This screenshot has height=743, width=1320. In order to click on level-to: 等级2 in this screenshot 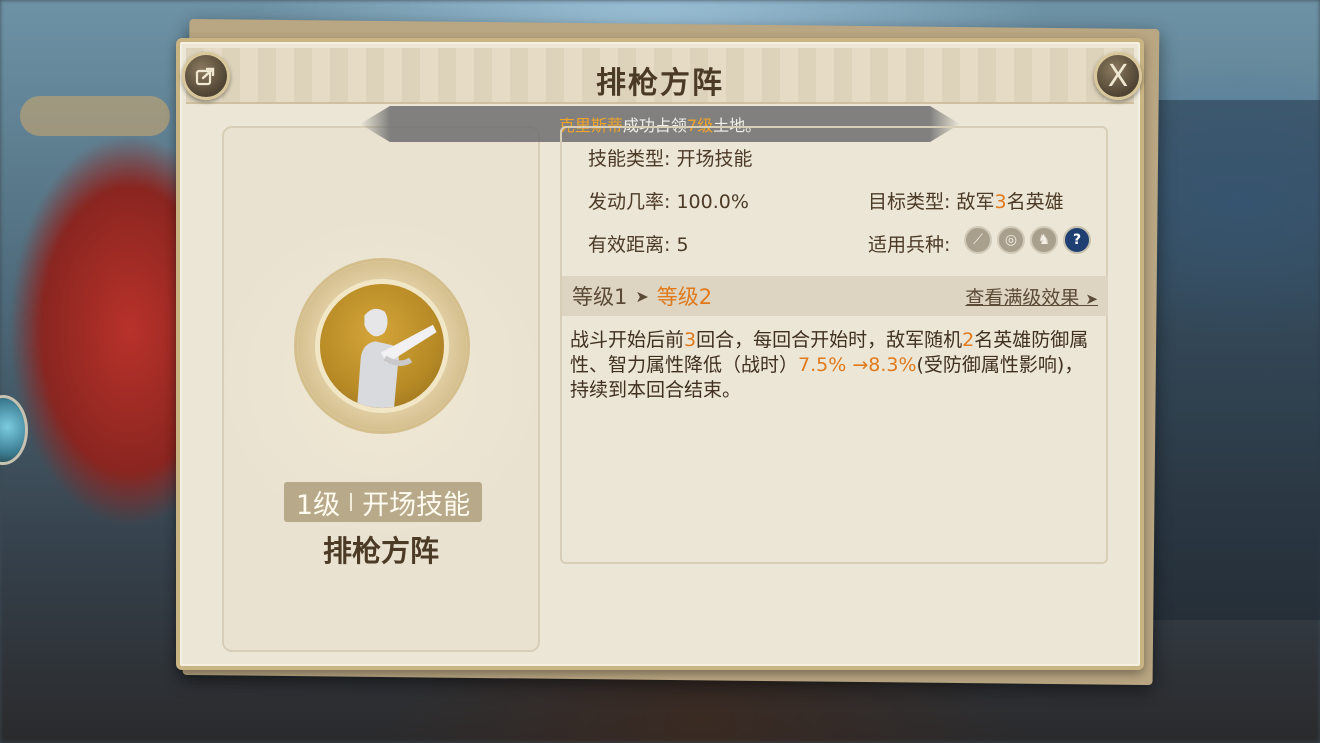, I will do `click(684, 297)`.